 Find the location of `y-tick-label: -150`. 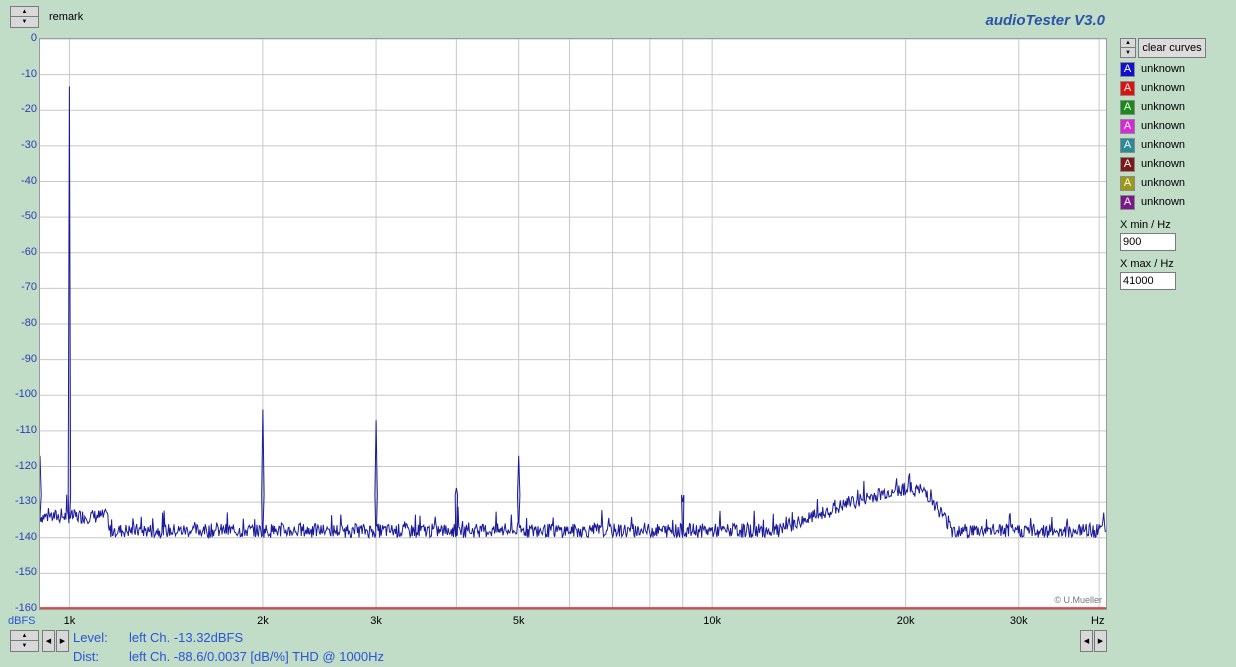

y-tick-label: -150 is located at coordinates (25, 572).